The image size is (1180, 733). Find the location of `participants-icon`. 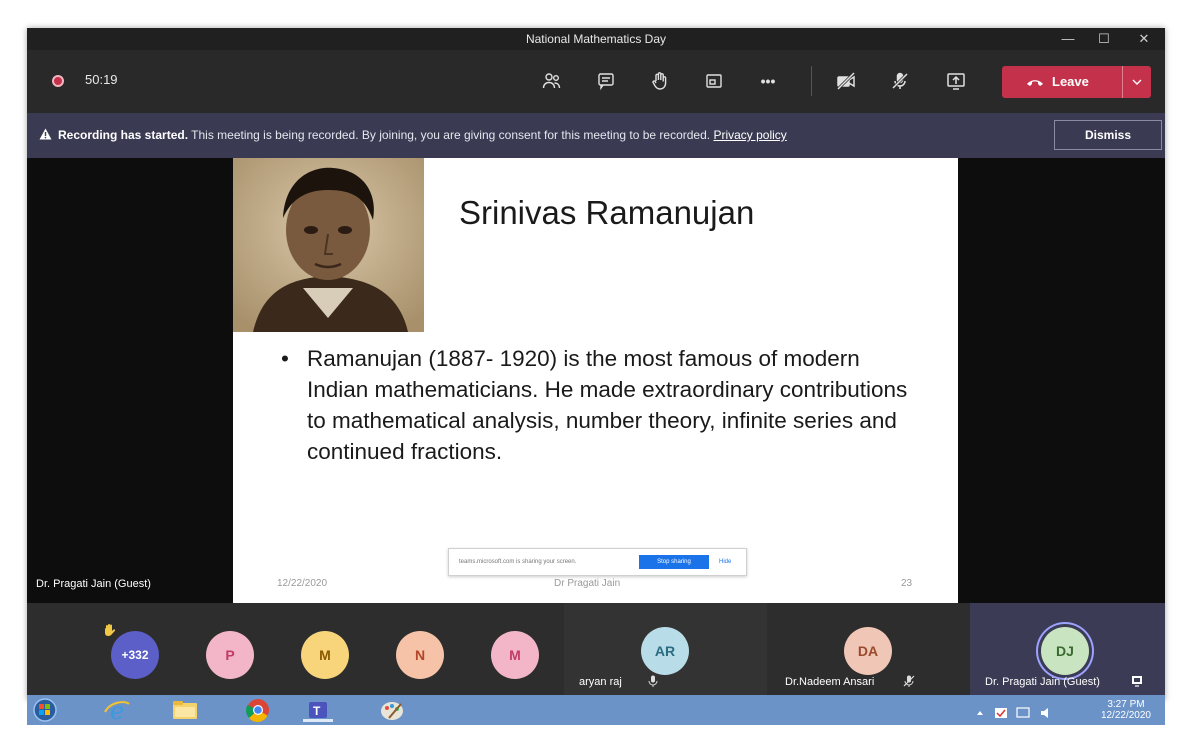

participants-icon is located at coordinates (551, 81).